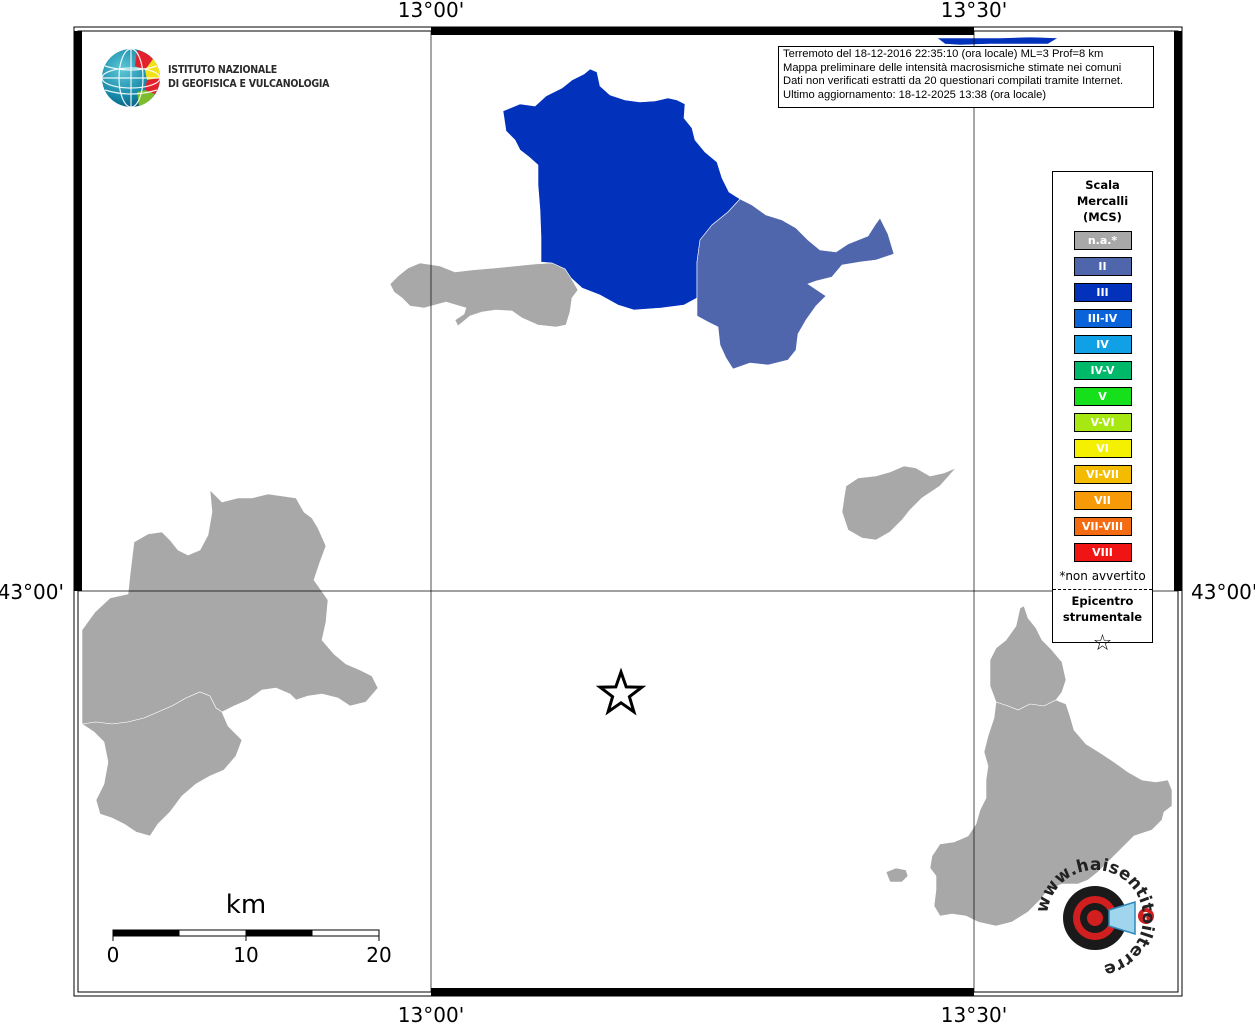 This screenshot has width=1255, height=1028. Describe the element at coordinates (1102, 344) in the screenshot. I see `legend-item-iv: IV` at that location.